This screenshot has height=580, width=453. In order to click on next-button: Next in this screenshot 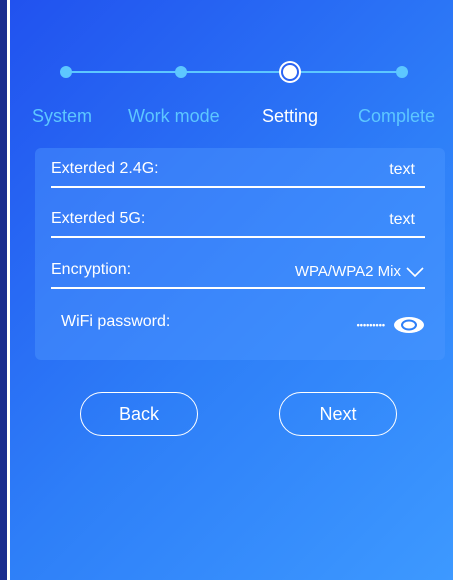, I will do `click(338, 414)`.